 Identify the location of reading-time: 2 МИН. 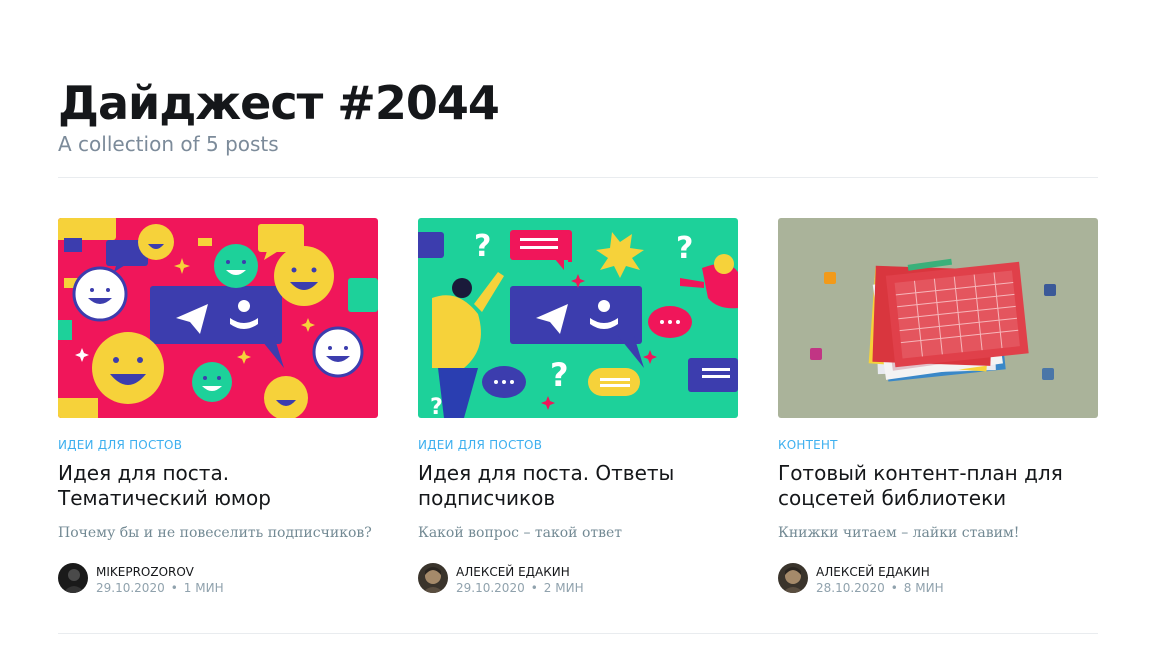
(563, 588).